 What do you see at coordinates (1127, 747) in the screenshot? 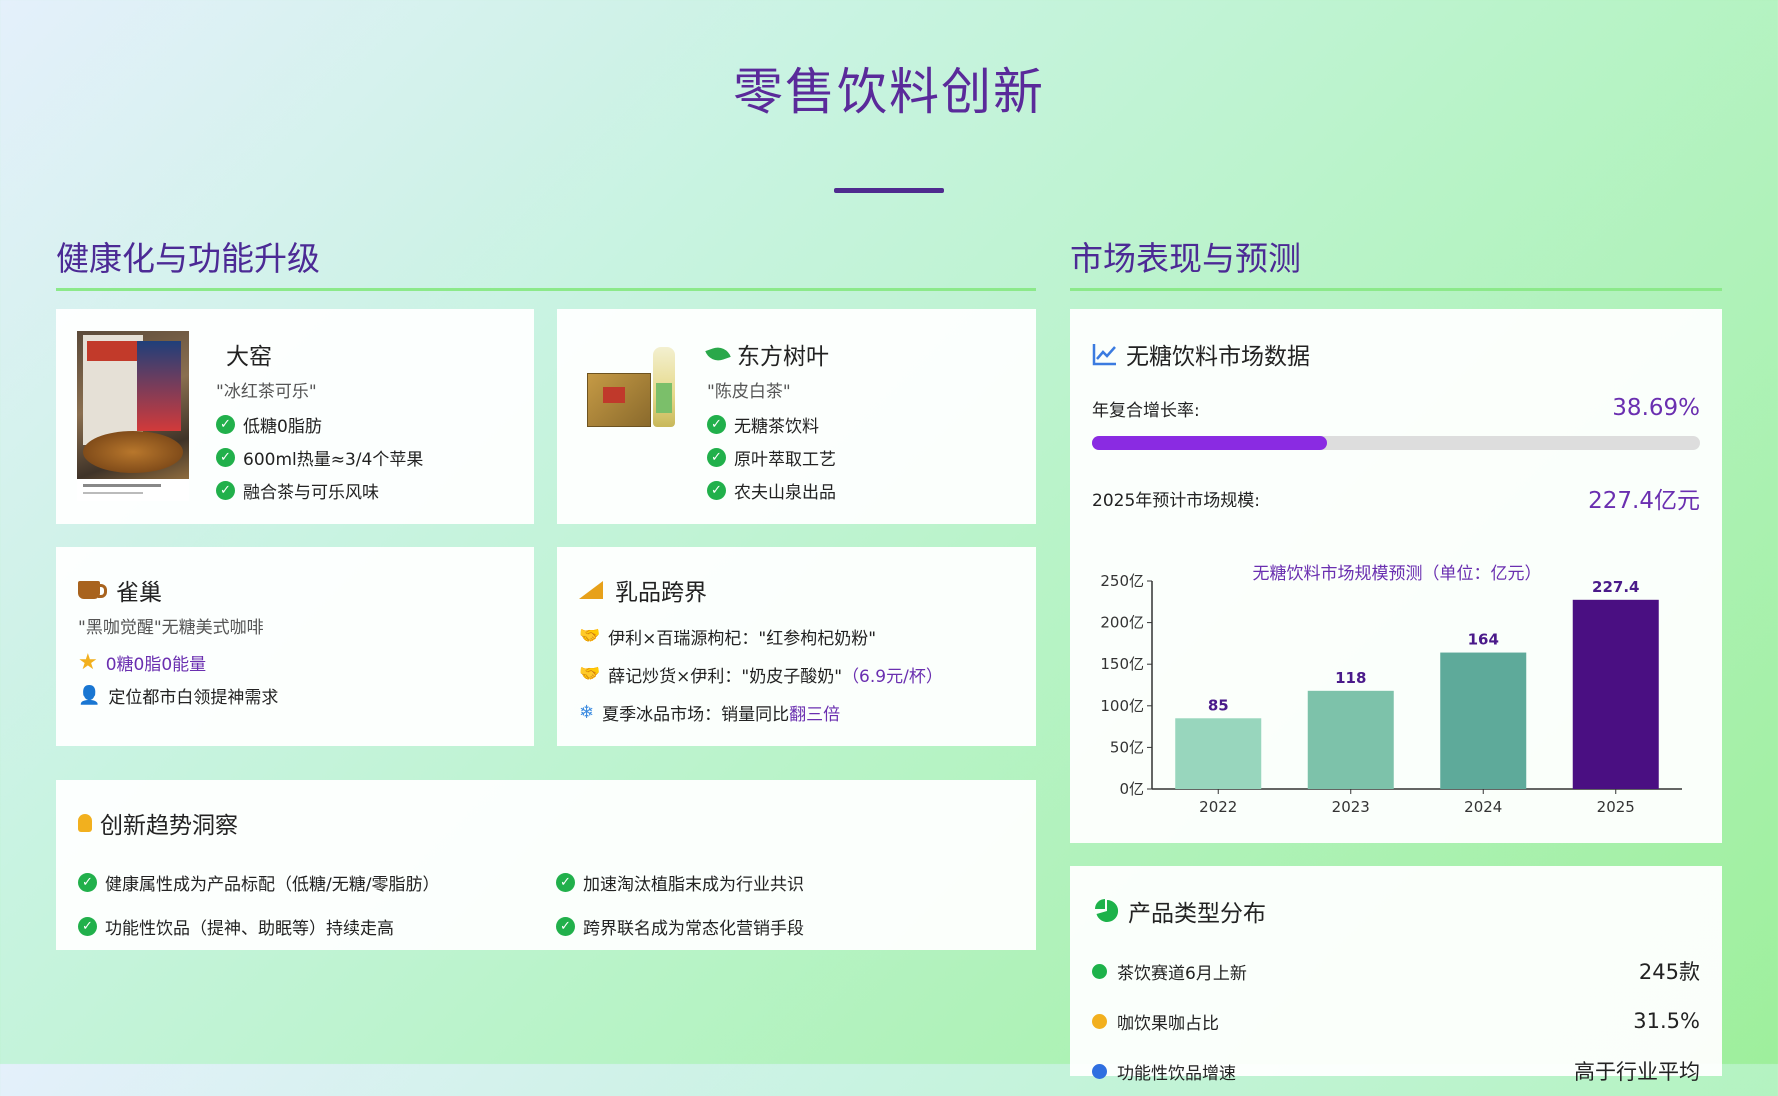
I see `y-tick-label: 50亿` at bounding box center [1127, 747].